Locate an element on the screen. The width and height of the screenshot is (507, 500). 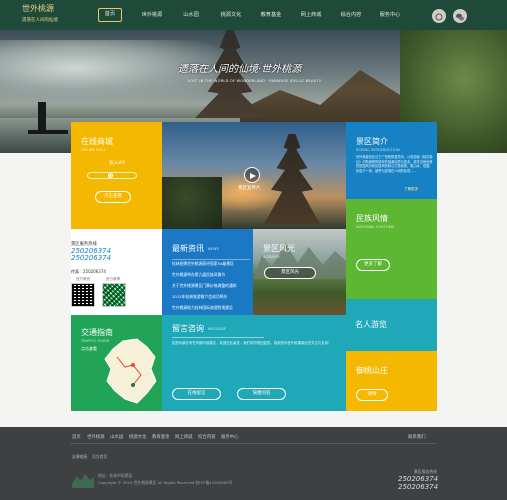
quantity-value: 0 is located at coordinates (110, 175).